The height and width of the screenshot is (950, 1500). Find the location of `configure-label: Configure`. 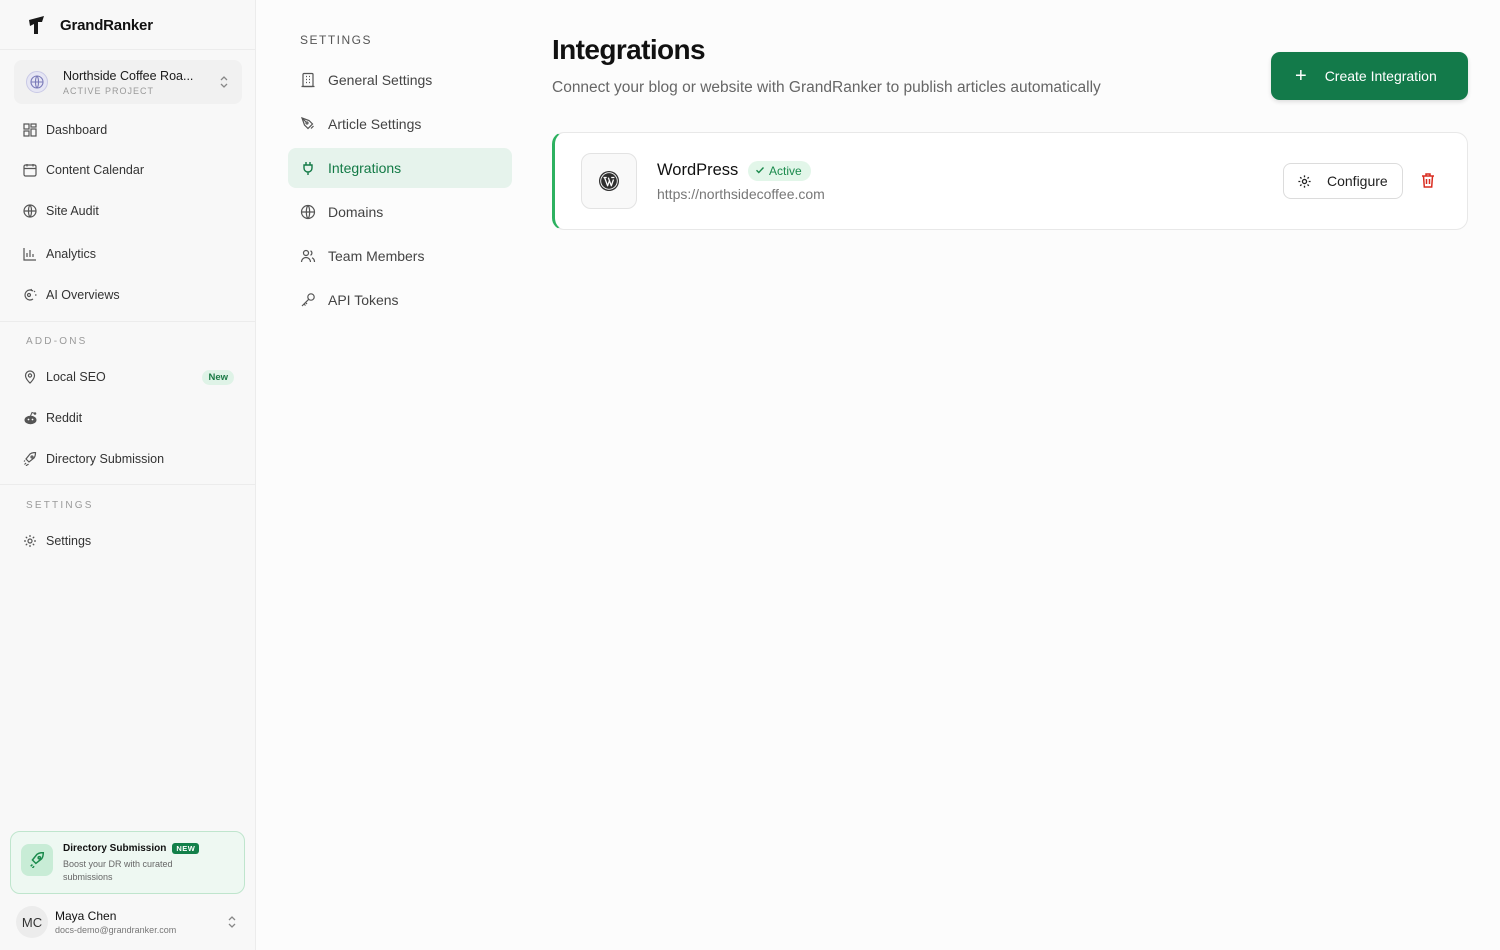

configure-label: Configure is located at coordinates (1357, 181).